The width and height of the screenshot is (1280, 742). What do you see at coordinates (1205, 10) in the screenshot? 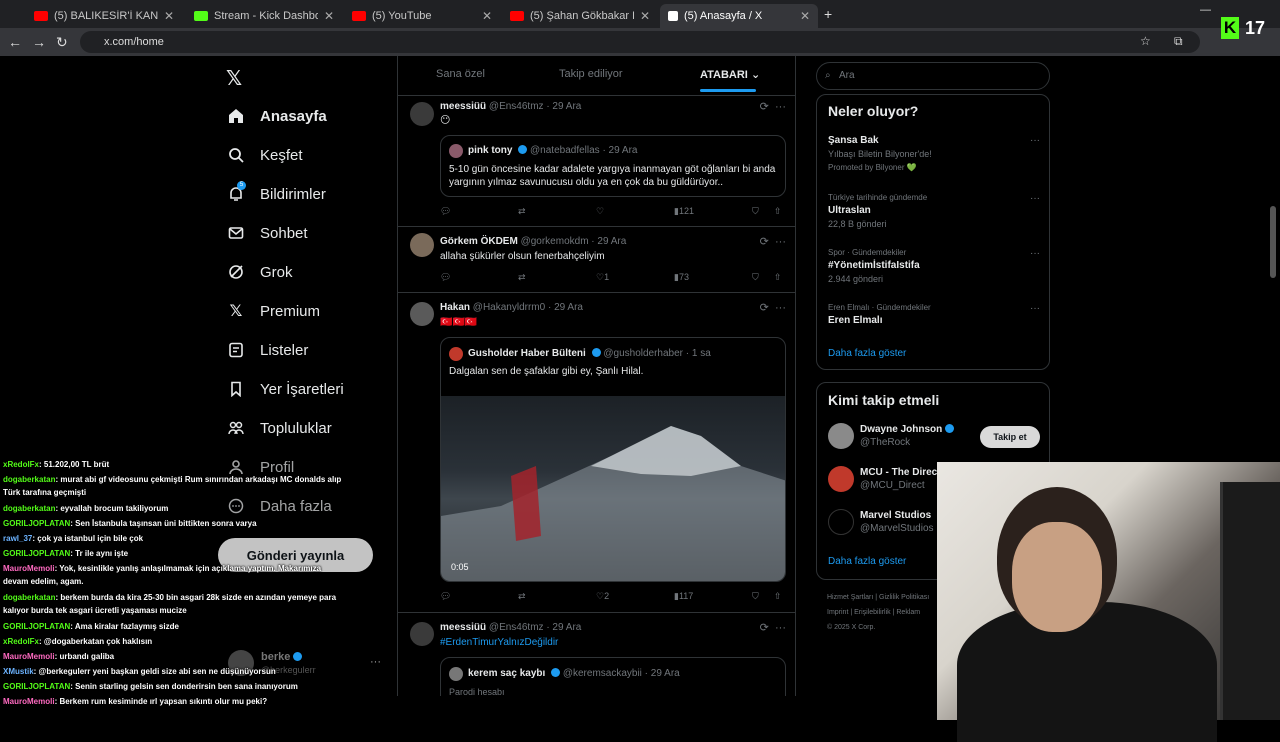
I see `minimize-icon: —` at bounding box center [1205, 10].